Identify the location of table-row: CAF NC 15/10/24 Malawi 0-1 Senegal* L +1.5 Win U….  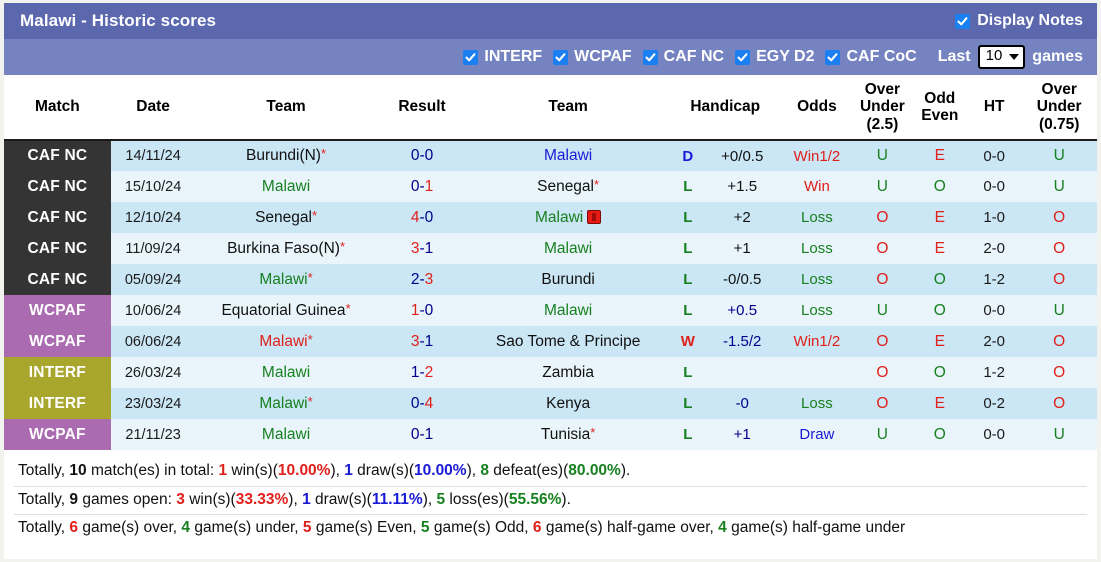
(550, 187).